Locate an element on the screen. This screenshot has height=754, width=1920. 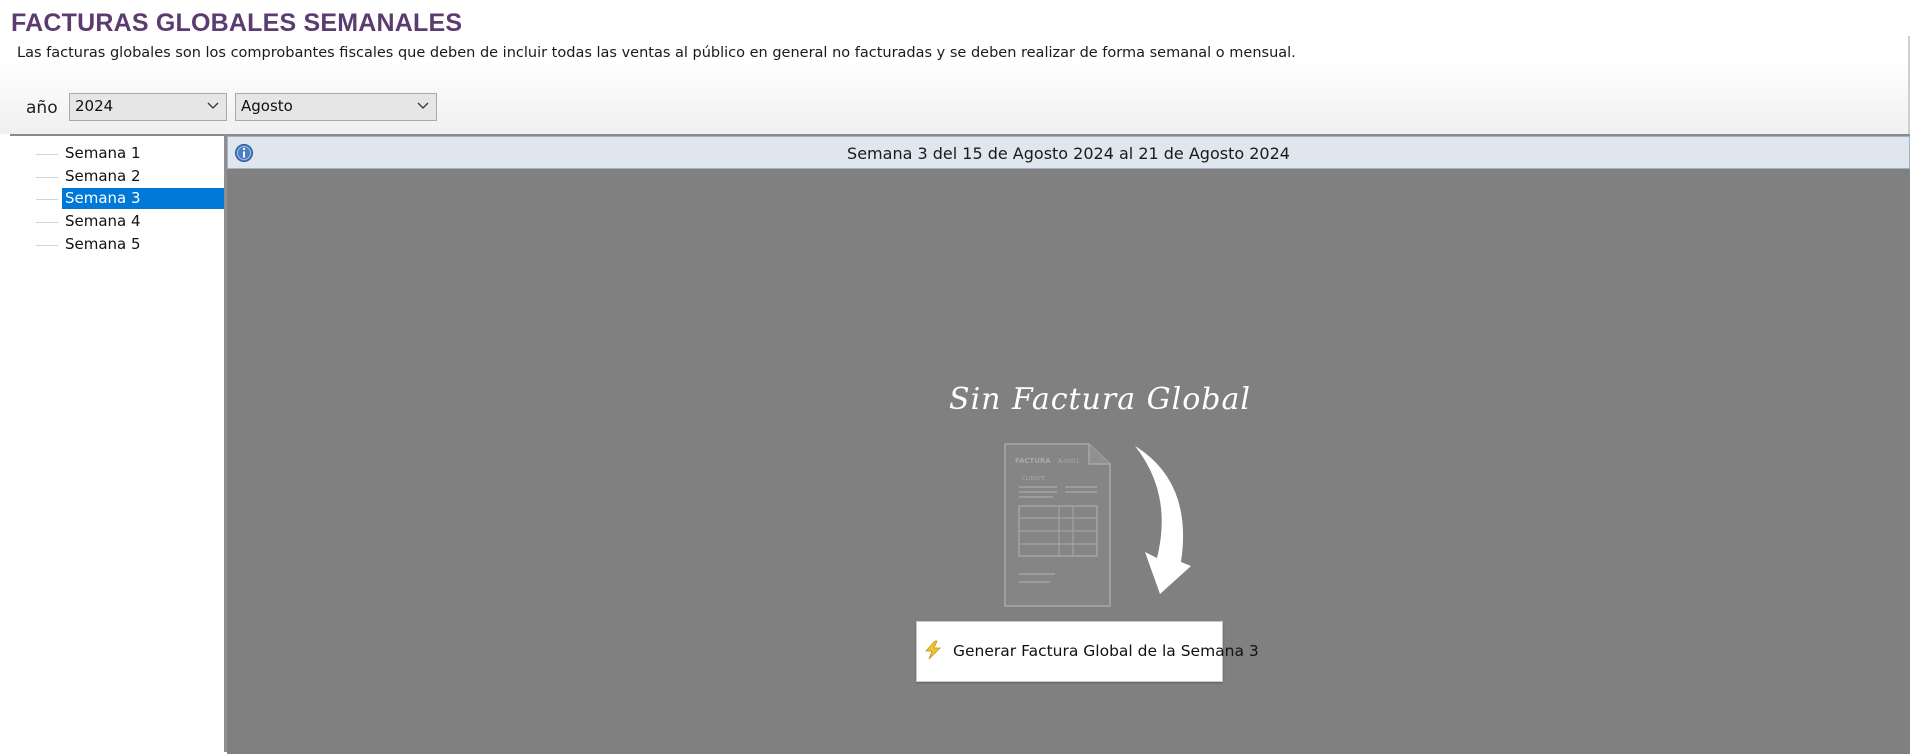
week-item-5: Semana 5 is located at coordinates (126, 244).